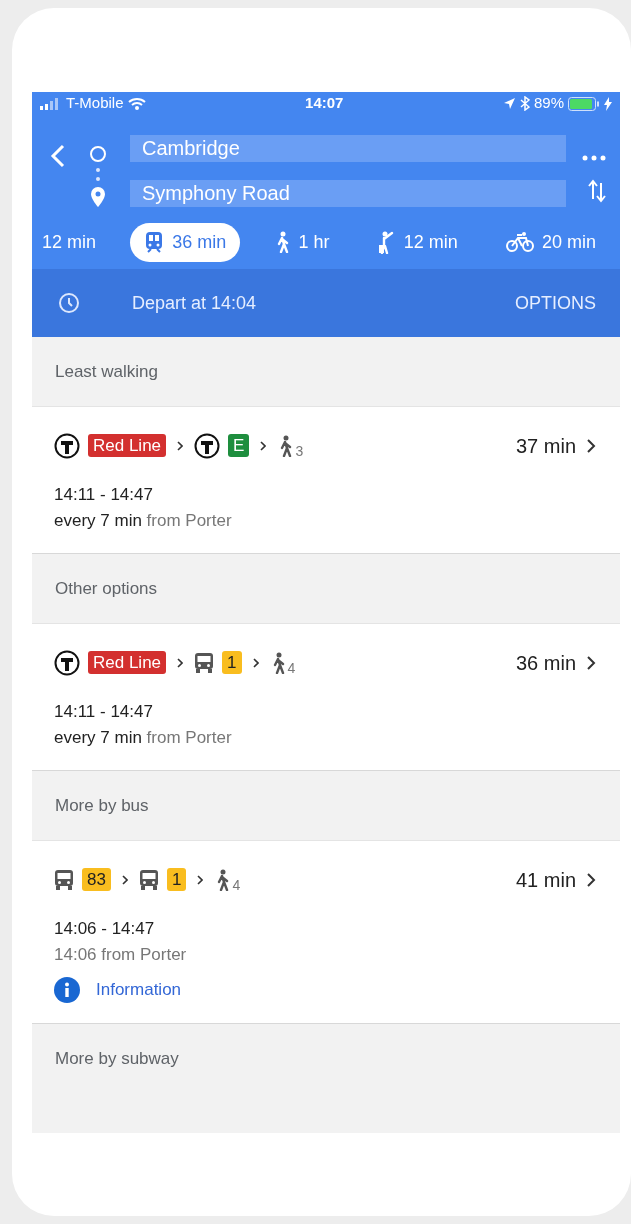 This screenshot has width=631, height=1224. Describe the element at coordinates (105, 929) in the screenshot. I see `time-range: 14:06 - 14:47` at that location.